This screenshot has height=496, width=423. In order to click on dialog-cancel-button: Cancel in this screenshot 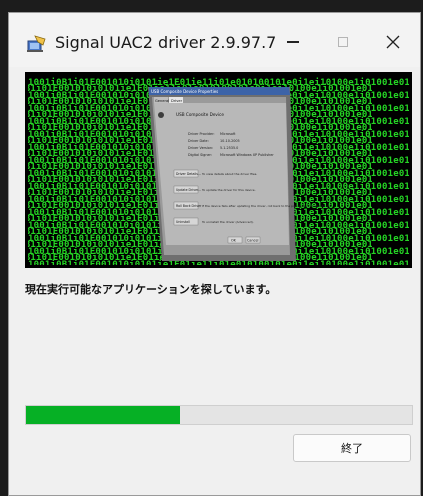, I will do `click(253, 241)`.